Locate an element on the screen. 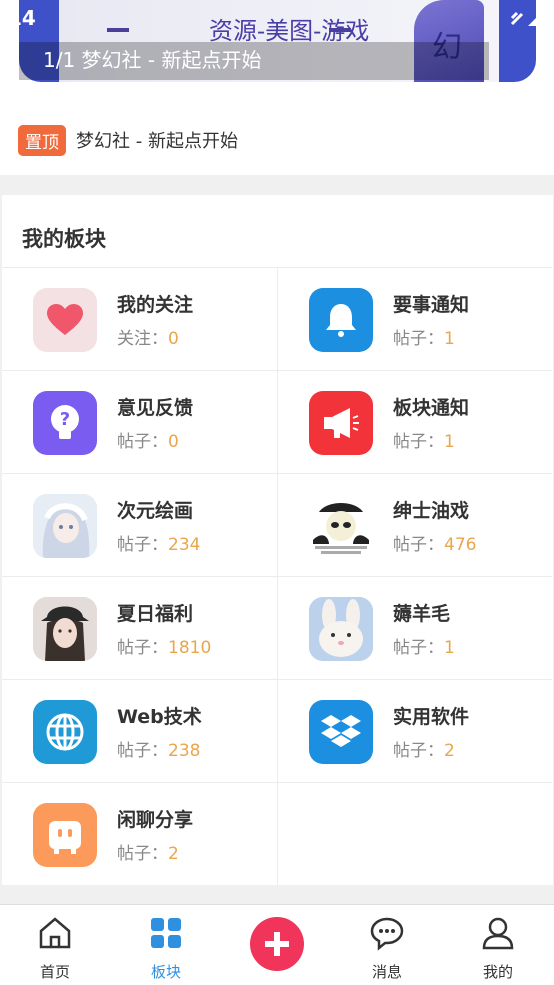 This screenshot has height=985, width=554. question-bulb-icon: ? is located at coordinates (65, 423).